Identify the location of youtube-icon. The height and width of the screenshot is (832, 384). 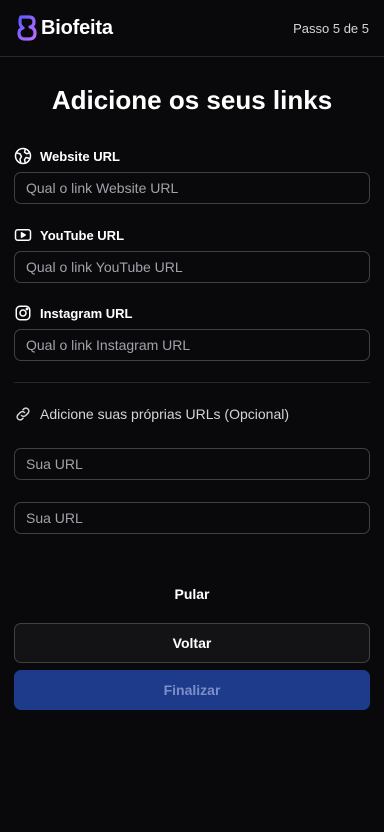
(23, 235).